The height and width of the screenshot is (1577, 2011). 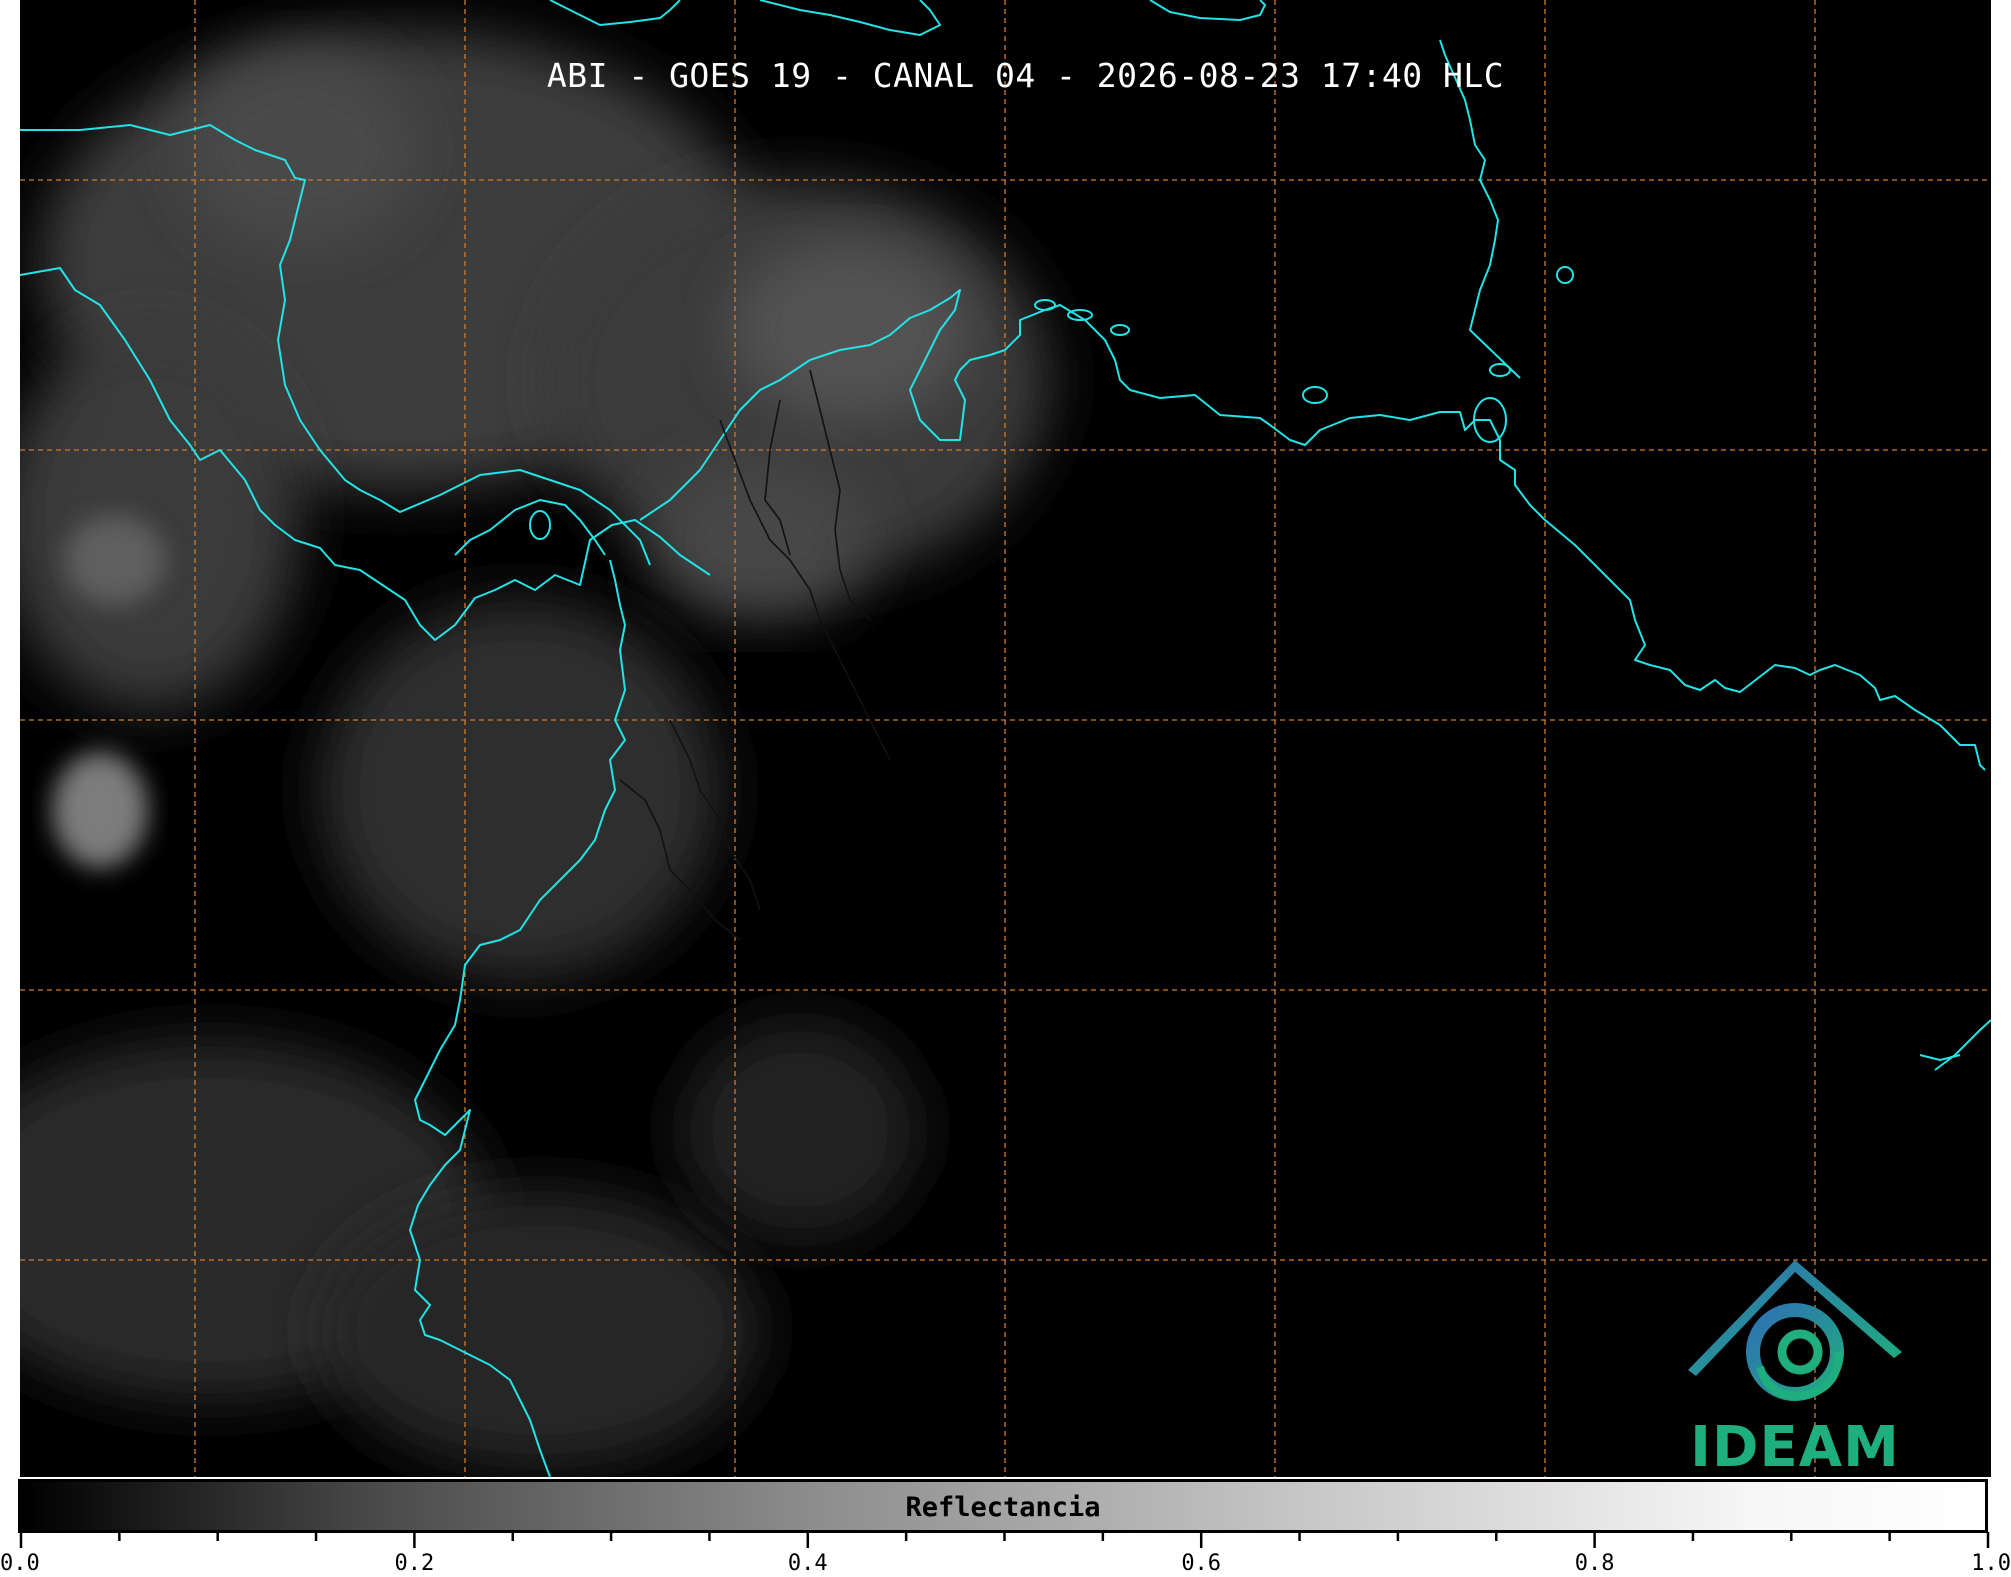 I want to click on coastline-hispaniola, so click(x=850, y=18).